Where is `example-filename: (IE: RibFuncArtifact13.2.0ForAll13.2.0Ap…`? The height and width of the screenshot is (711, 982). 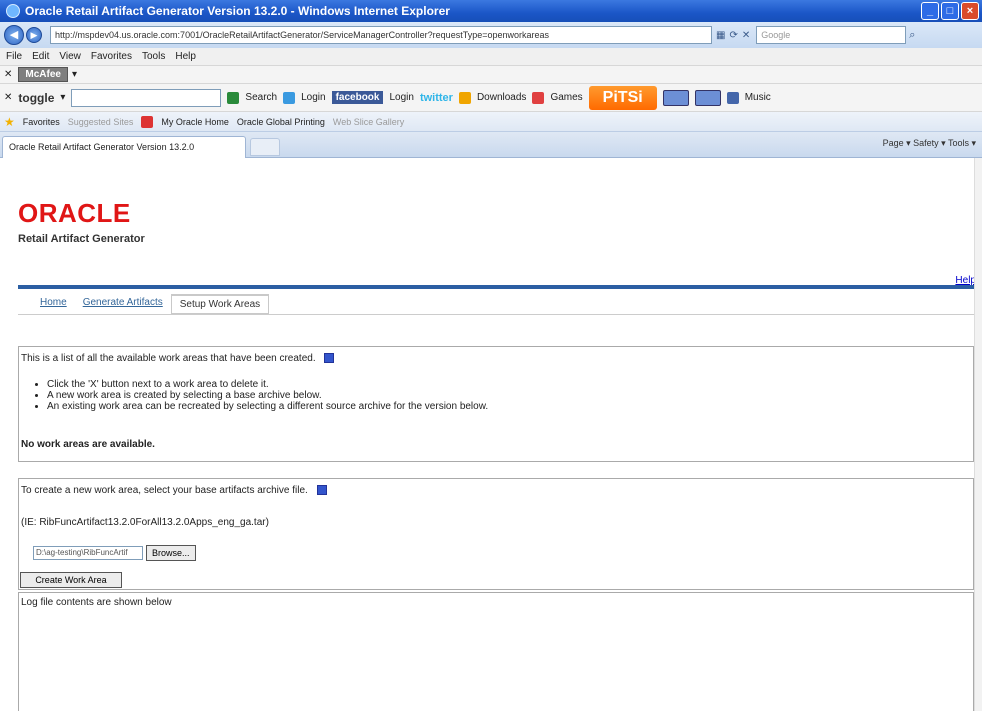
example-filename: (IE: RibFuncArtifact13.2.0ForAll13.2.0Ap… is located at coordinates (145, 522).